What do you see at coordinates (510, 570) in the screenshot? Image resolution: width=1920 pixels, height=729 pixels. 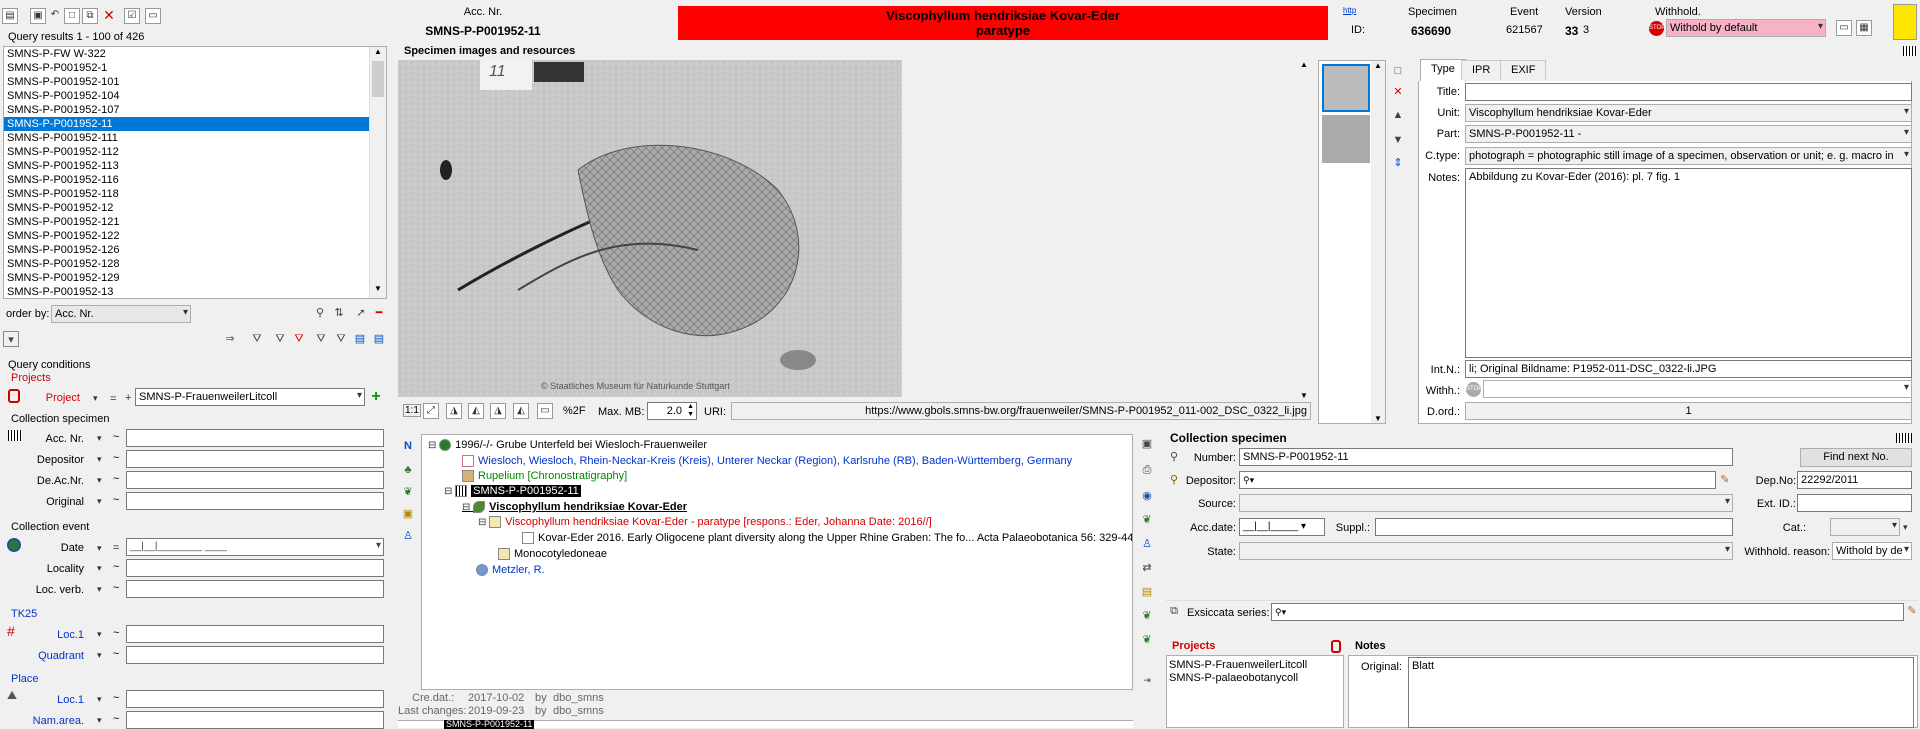 I see `tree-collector-node: Metzler, R.` at bounding box center [510, 570].